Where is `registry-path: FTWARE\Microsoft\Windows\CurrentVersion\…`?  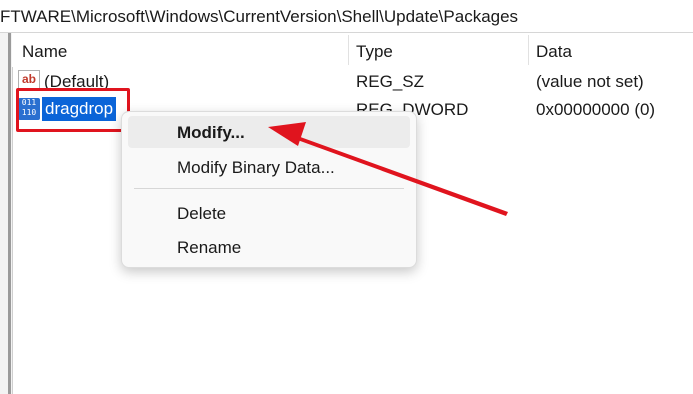 registry-path: FTWARE\Microsoft\Windows\CurrentVersion\… is located at coordinates (259, 16).